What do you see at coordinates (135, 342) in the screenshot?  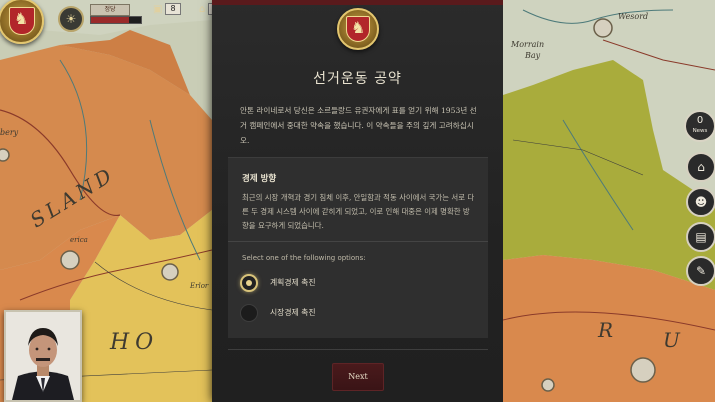 I see `map-label-region-ho: HO` at bounding box center [135, 342].